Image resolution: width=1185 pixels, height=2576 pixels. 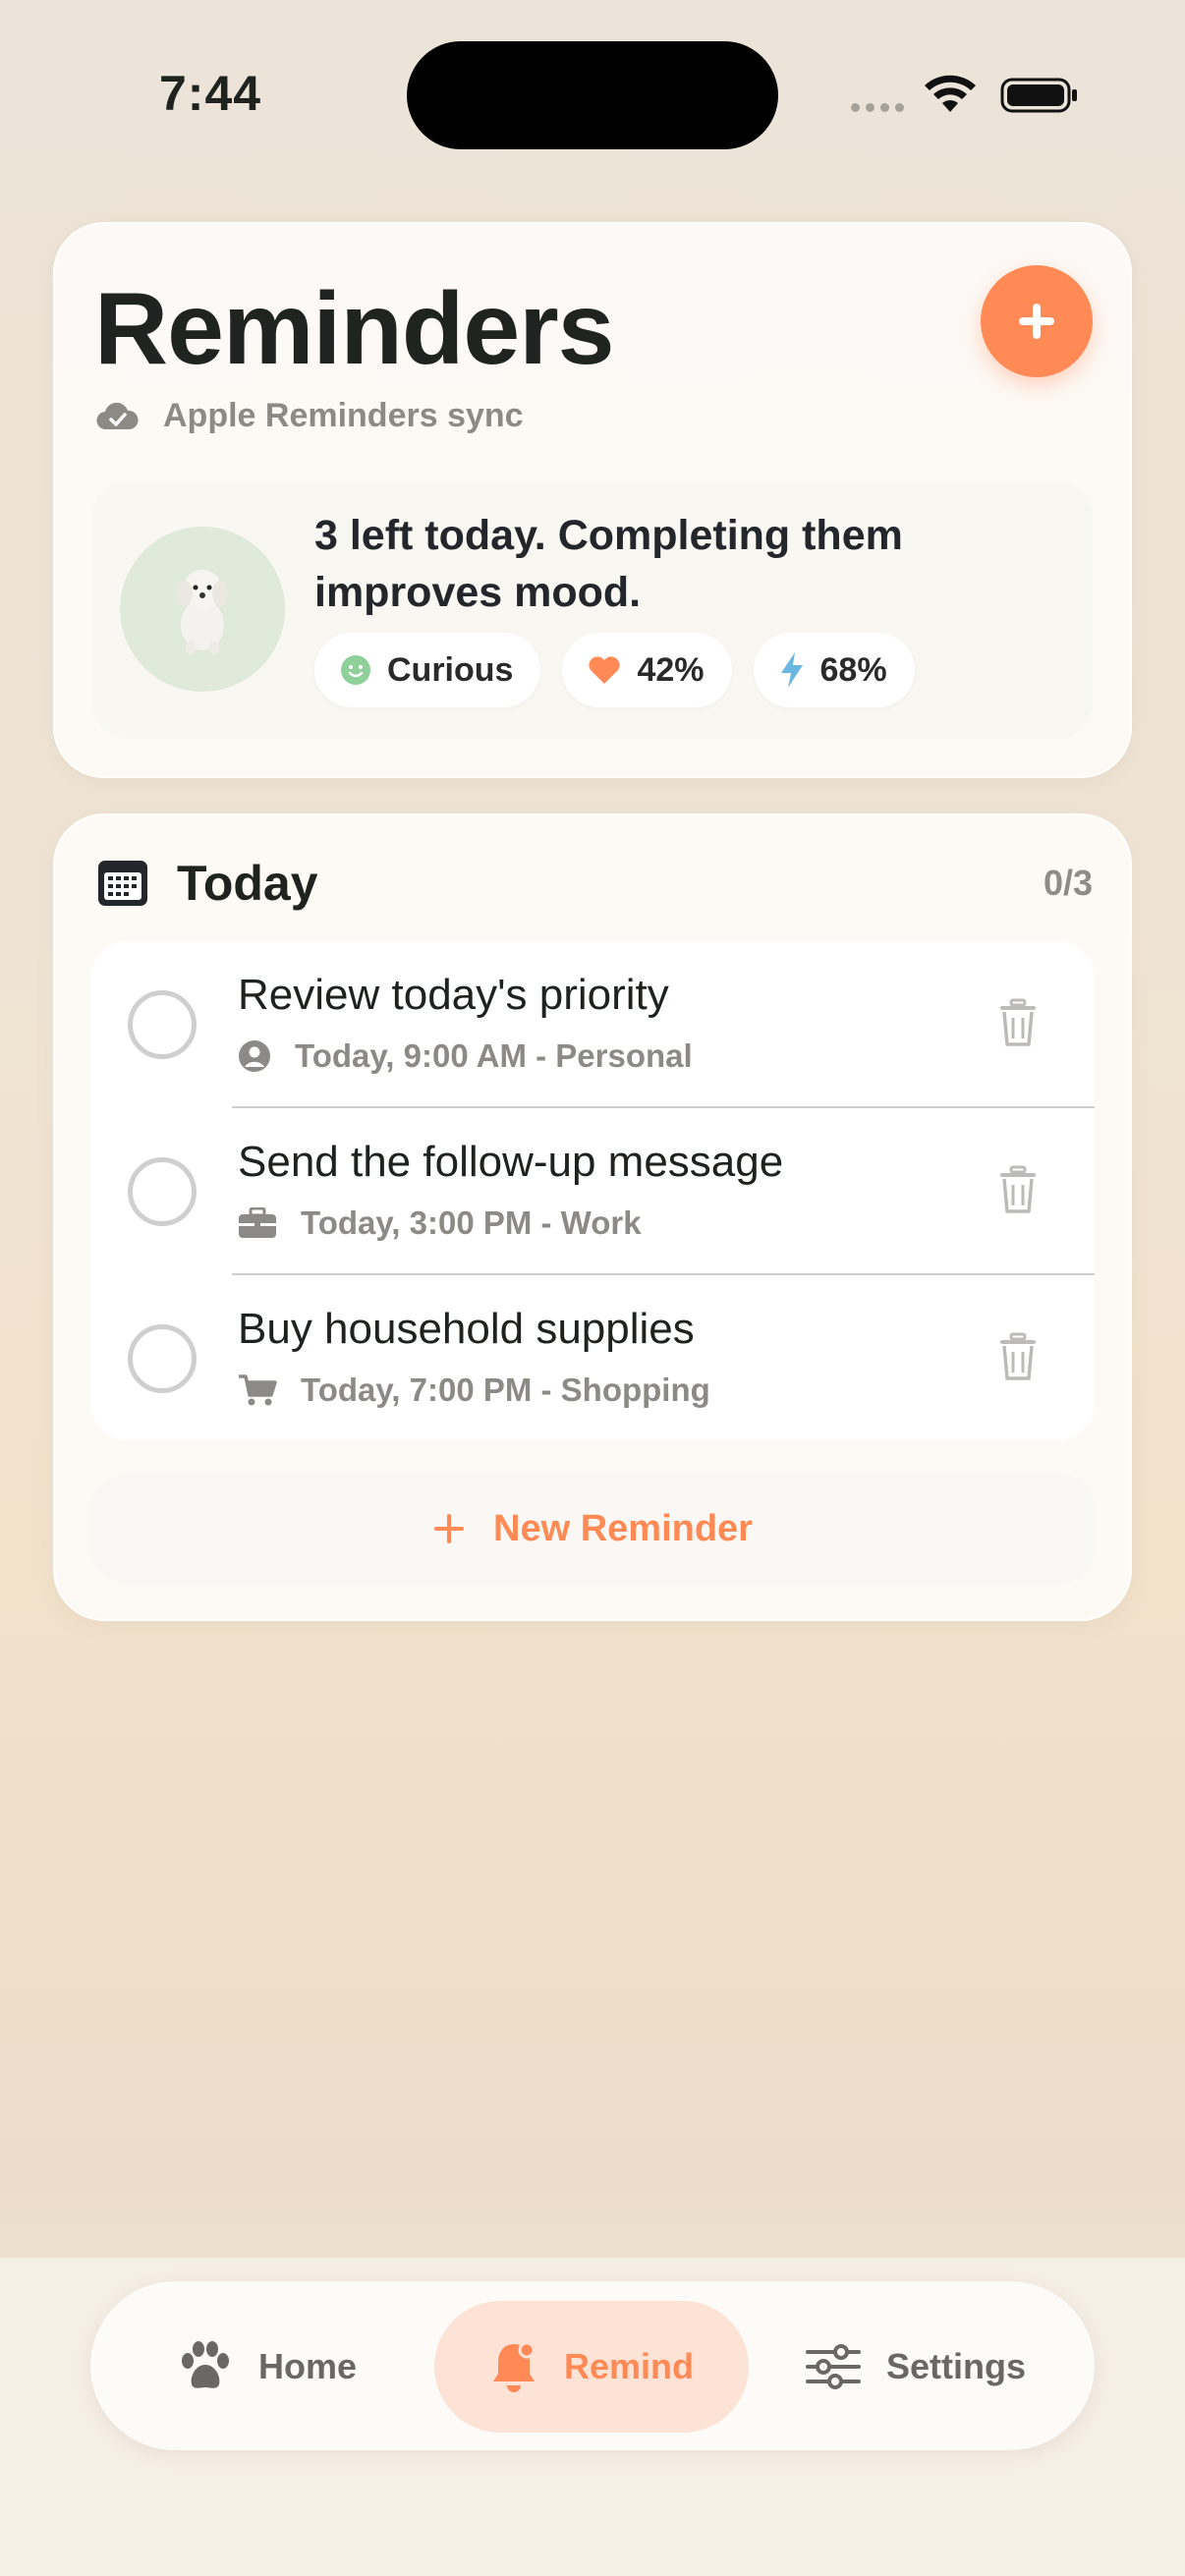 I want to click on reminder-meta-text: Today, 3:00 PM - Work, so click(x=472, y=1222).